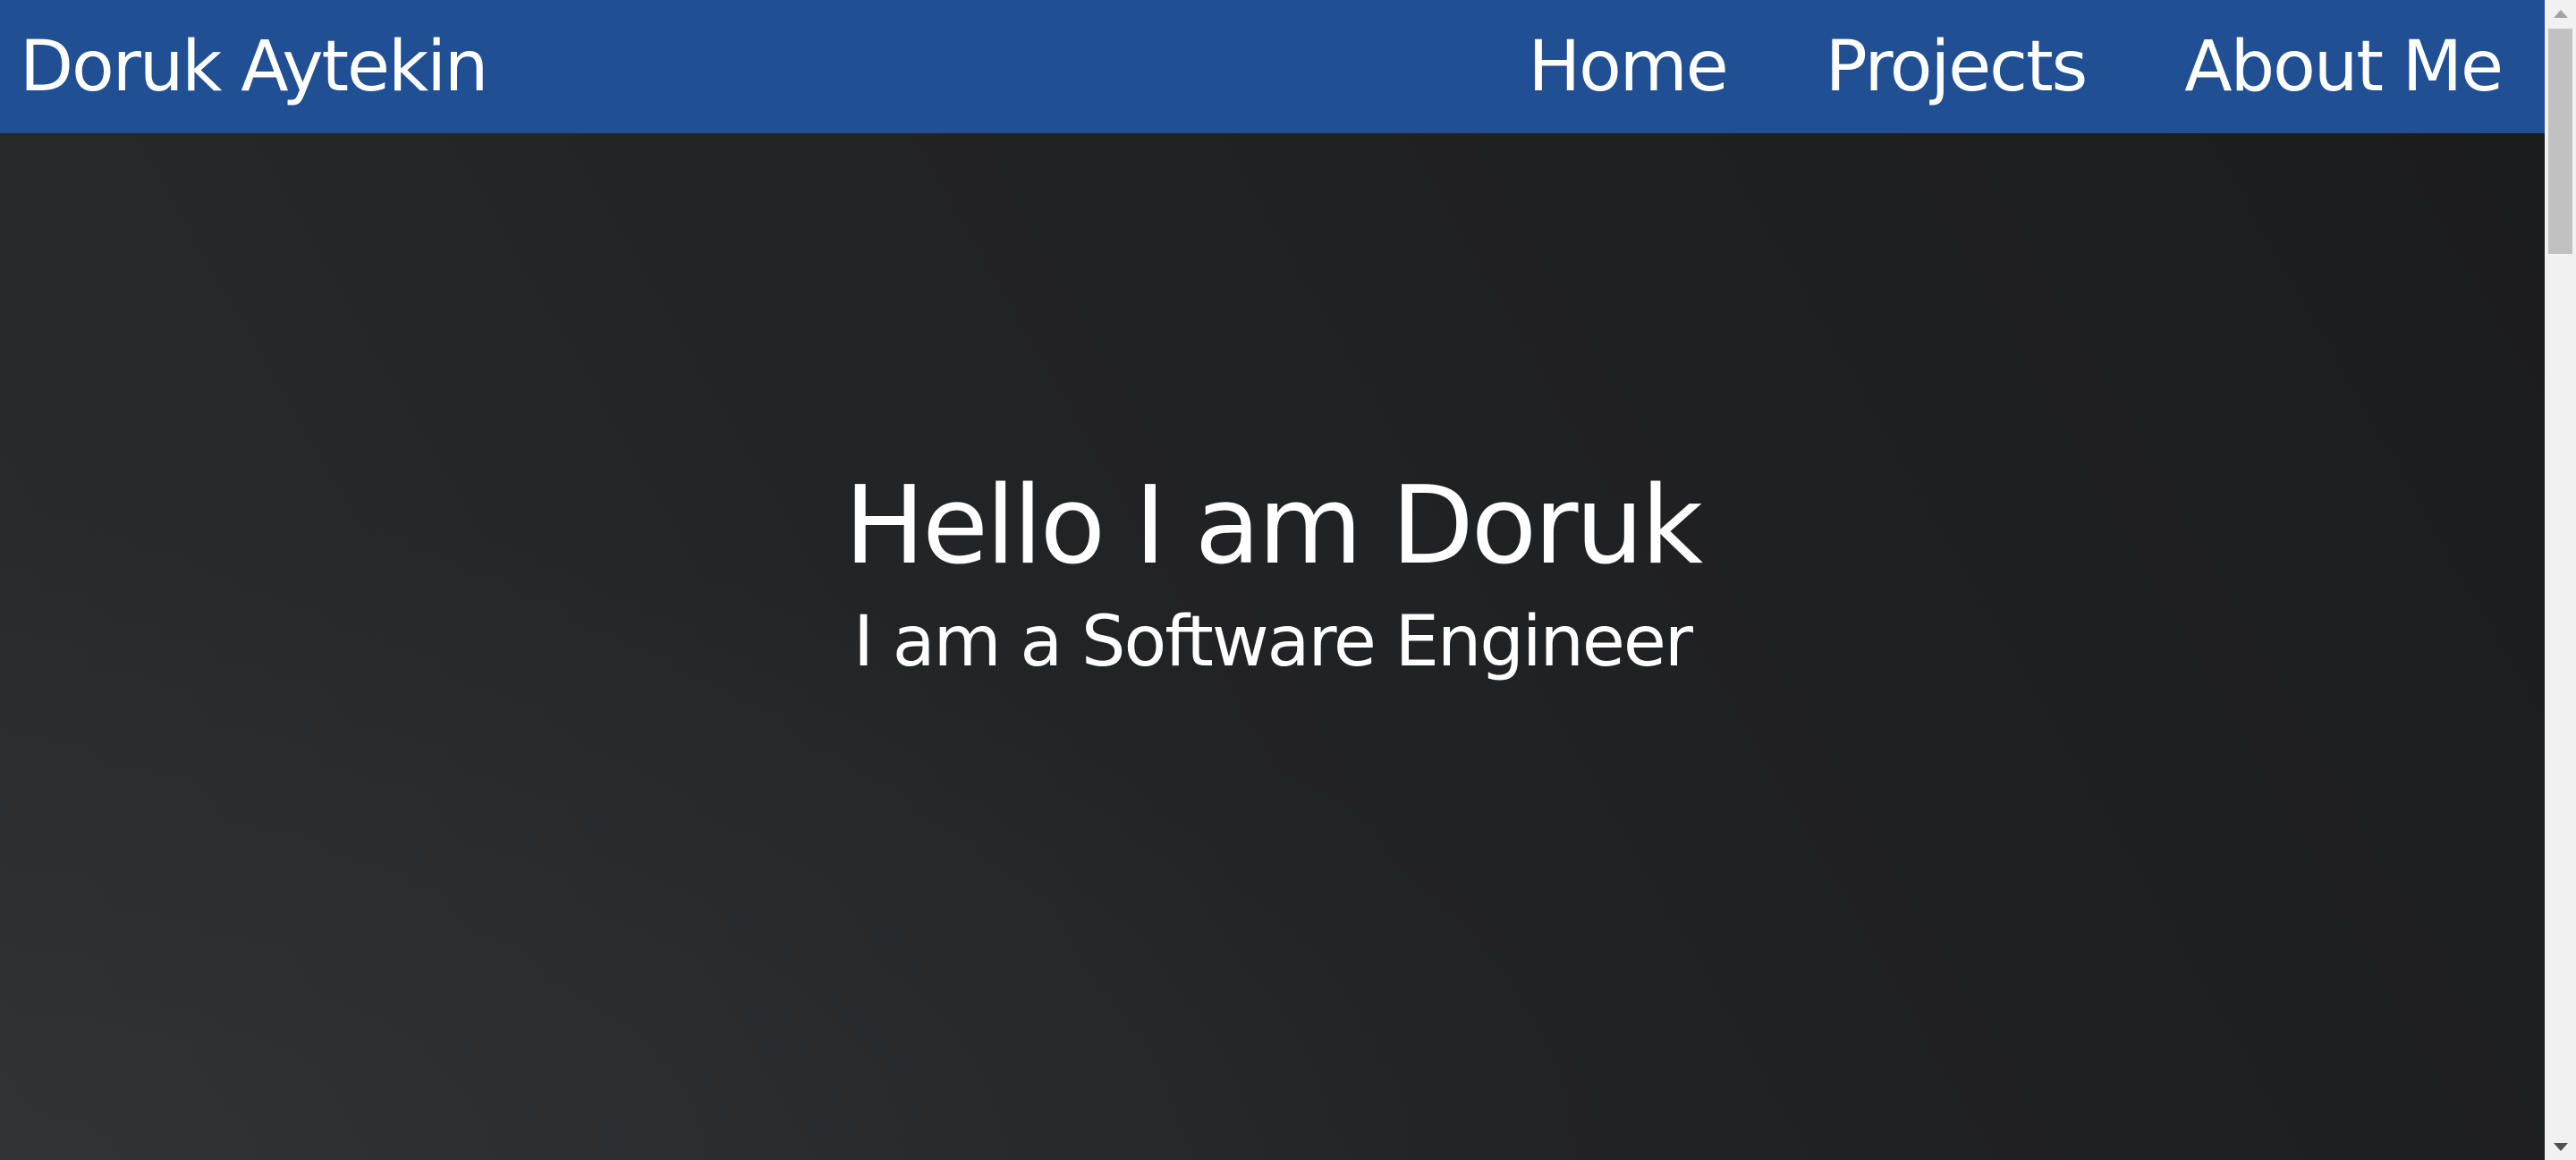 The height and width of the screenshot is (1160, 2576). I want to click on nav-links: Home Projects About Me, so click(1987, 67).